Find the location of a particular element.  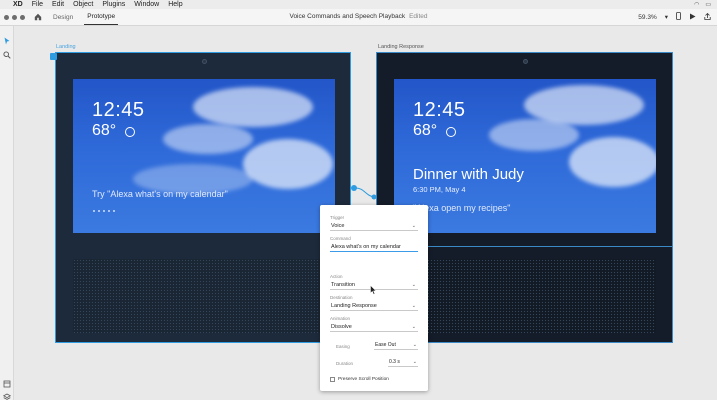

document-status: Edited is located at coordinates (418, 16).